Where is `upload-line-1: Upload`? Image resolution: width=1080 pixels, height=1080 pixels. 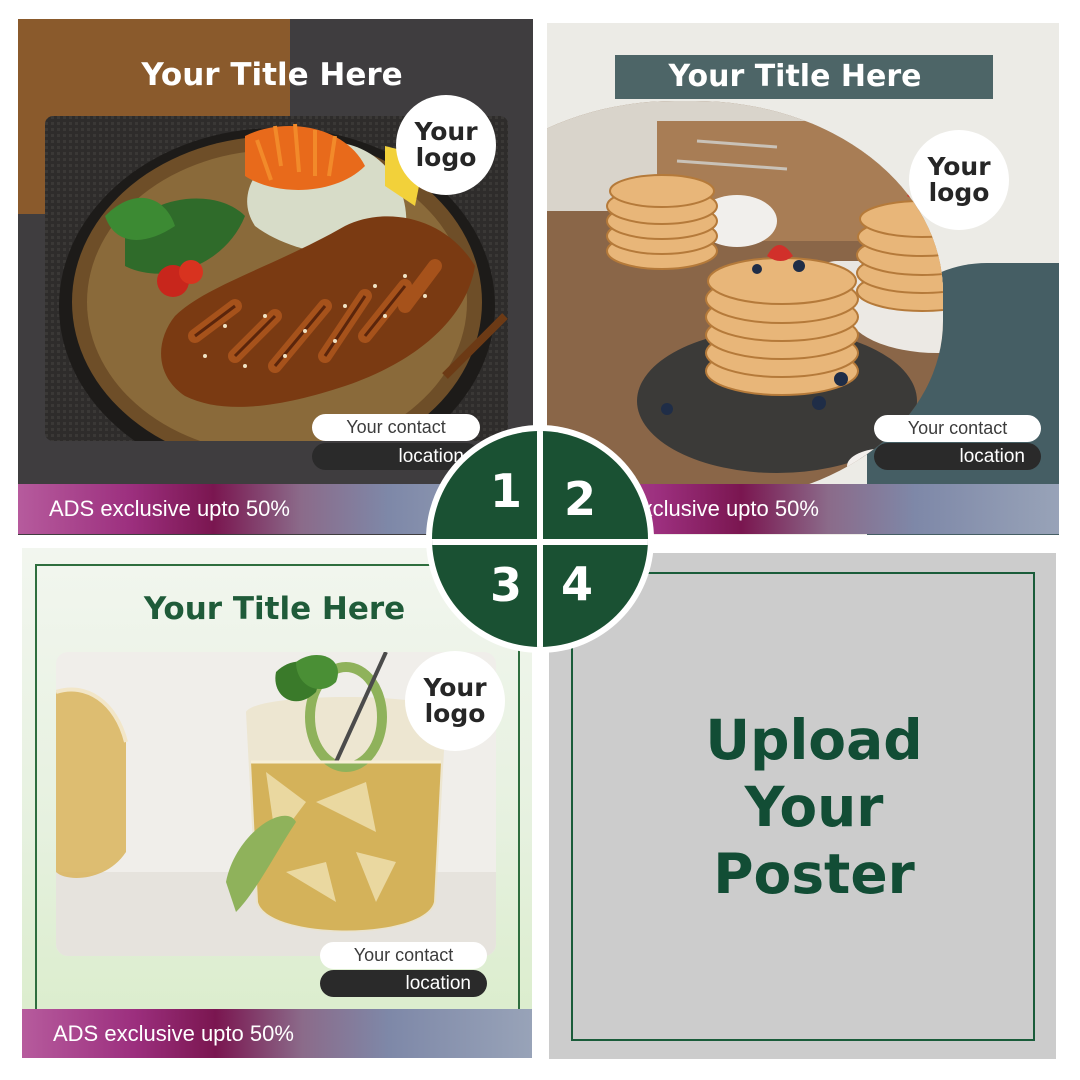 upload-line-1: Upload is located at coordinates (814, 740).